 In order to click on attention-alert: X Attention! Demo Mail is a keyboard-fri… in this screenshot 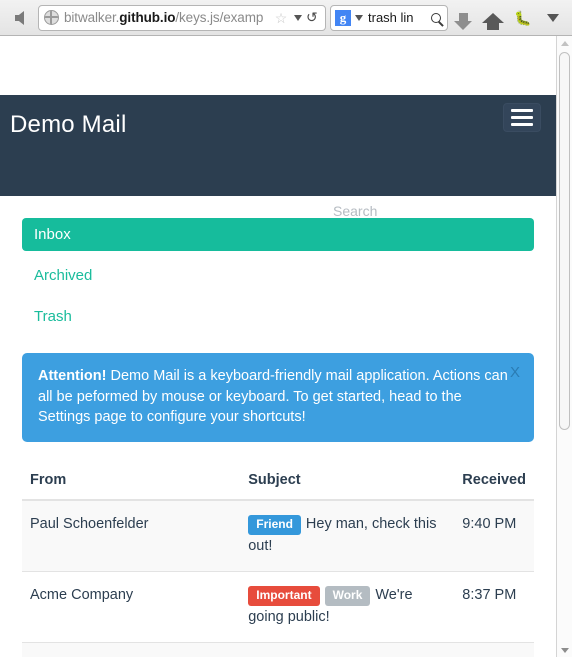, I will do `click(278, 397)`.